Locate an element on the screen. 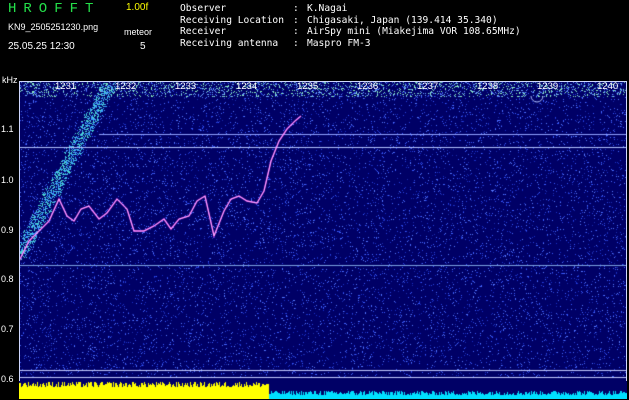 The height and width of the screenshot is (400, 629). mode-label: meteor is located at coordinates (138, 32).